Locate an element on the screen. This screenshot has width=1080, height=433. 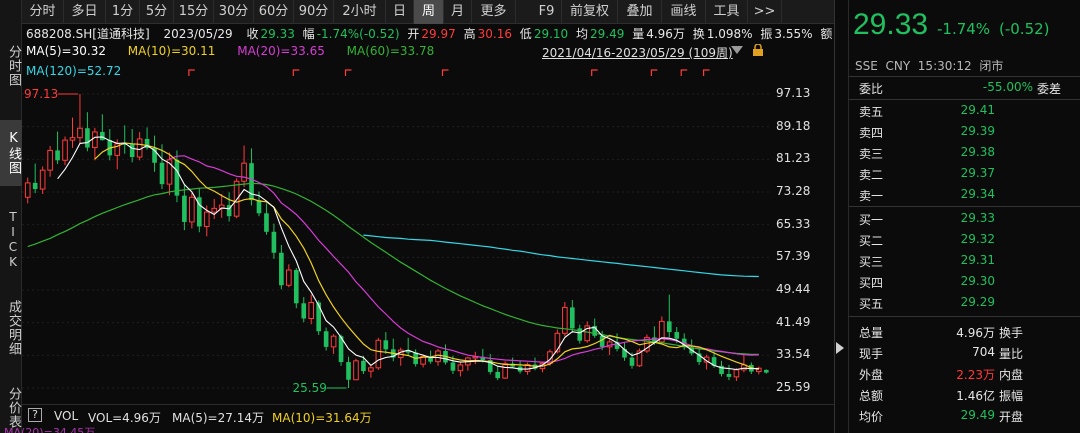
change-value: -1.74%(-0.52) is located at coordinates (358, 34).